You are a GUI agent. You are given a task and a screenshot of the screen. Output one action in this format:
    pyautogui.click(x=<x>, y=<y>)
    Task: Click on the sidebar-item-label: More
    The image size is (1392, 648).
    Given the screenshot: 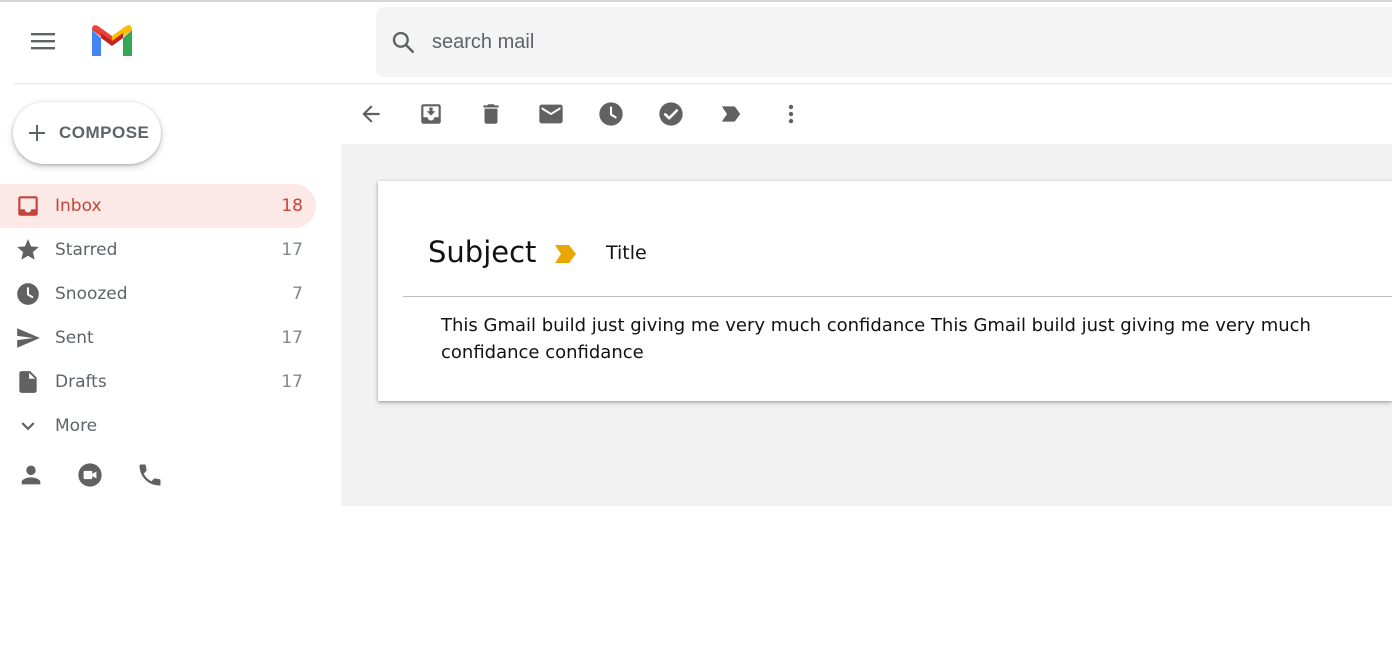 What is the action you would take?
    pyautogui.click(x=76, y=426)
    